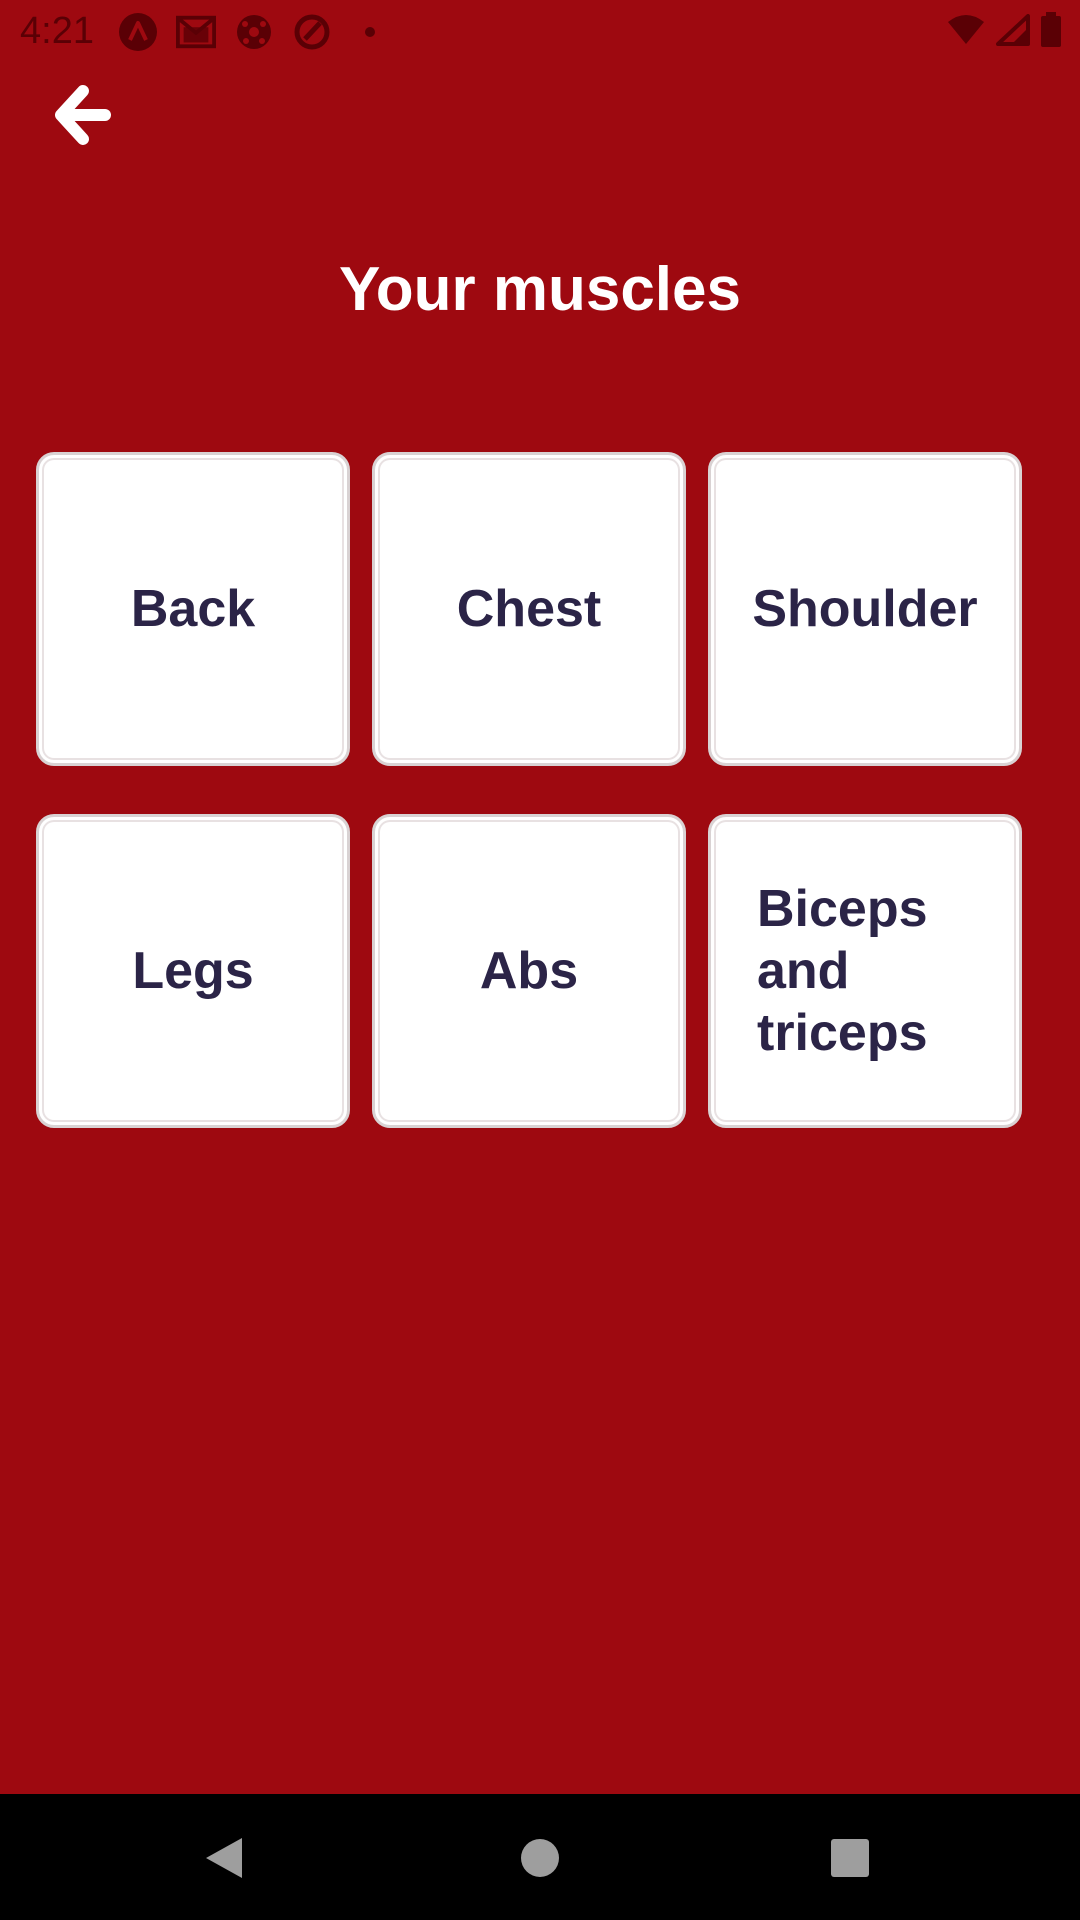 Image resolution: width=1080 pixels, height=1920 pixels. I want to click on nav-back-button, so click(224, 1858).